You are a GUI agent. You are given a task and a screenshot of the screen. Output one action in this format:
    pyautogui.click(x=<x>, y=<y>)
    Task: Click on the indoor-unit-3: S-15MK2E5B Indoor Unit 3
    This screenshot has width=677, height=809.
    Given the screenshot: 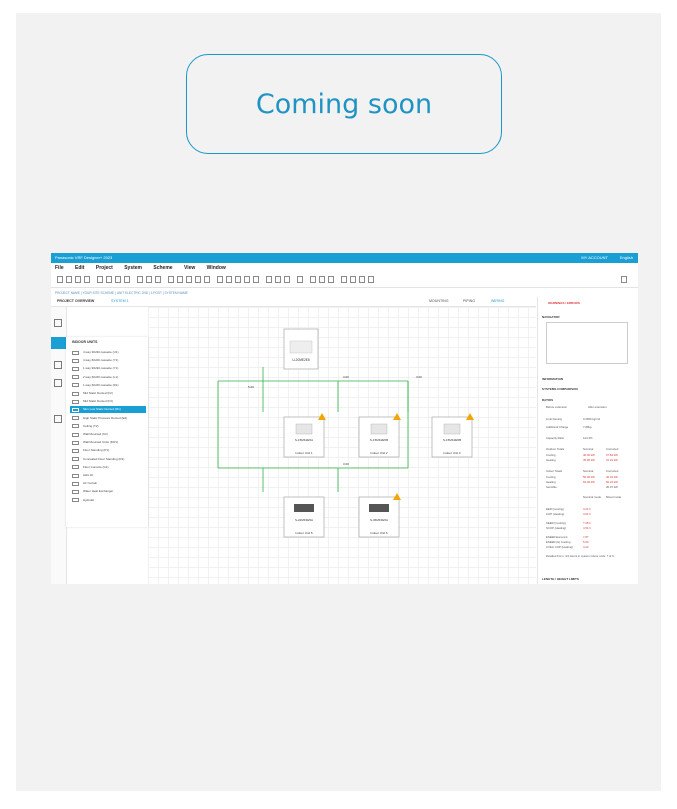 What is the action you would take?
    pyautogui.click(x=452, y=435)
    